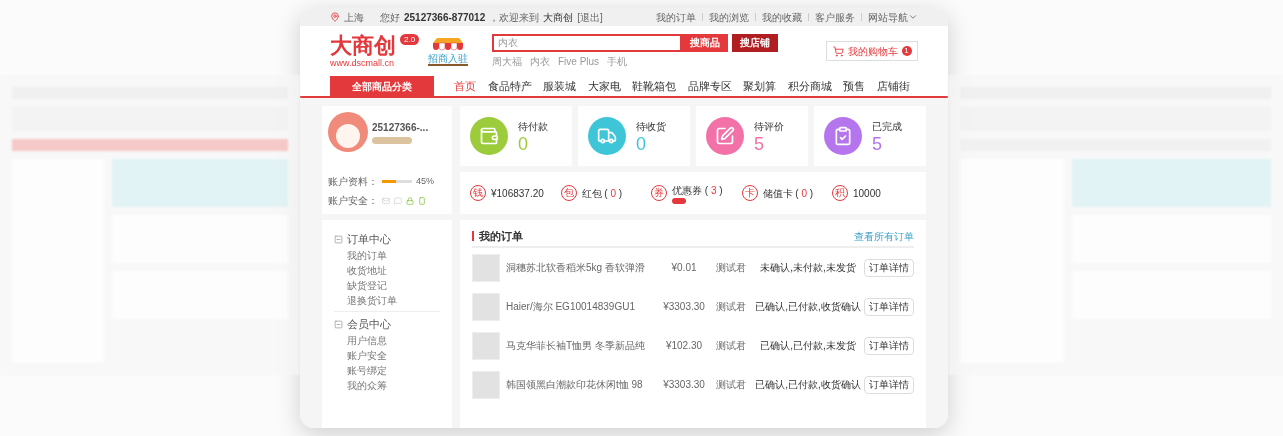 The image size is (1283, 436). Describe the element at coordinates (705, 42) in the screenshot. I see `search-products-button: 搜商品` at that location.